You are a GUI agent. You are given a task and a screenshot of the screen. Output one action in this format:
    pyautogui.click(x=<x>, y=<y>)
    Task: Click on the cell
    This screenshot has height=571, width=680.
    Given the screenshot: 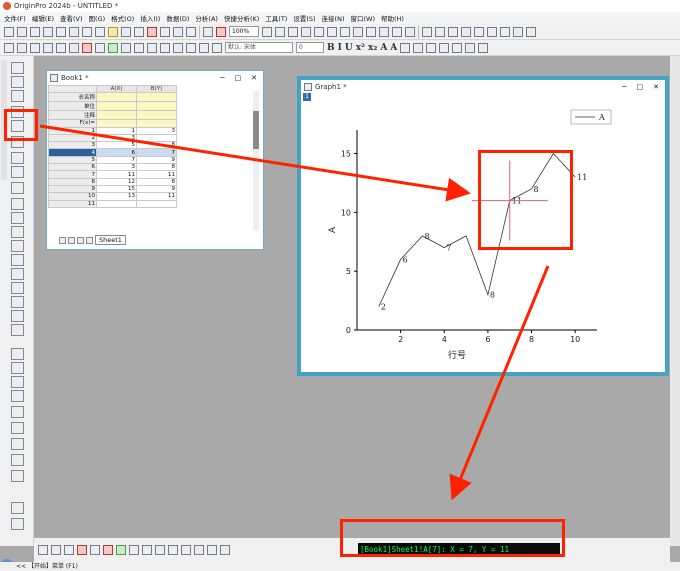 What is the action you would take?
    pyautogui.click(x=156, y=138)
    